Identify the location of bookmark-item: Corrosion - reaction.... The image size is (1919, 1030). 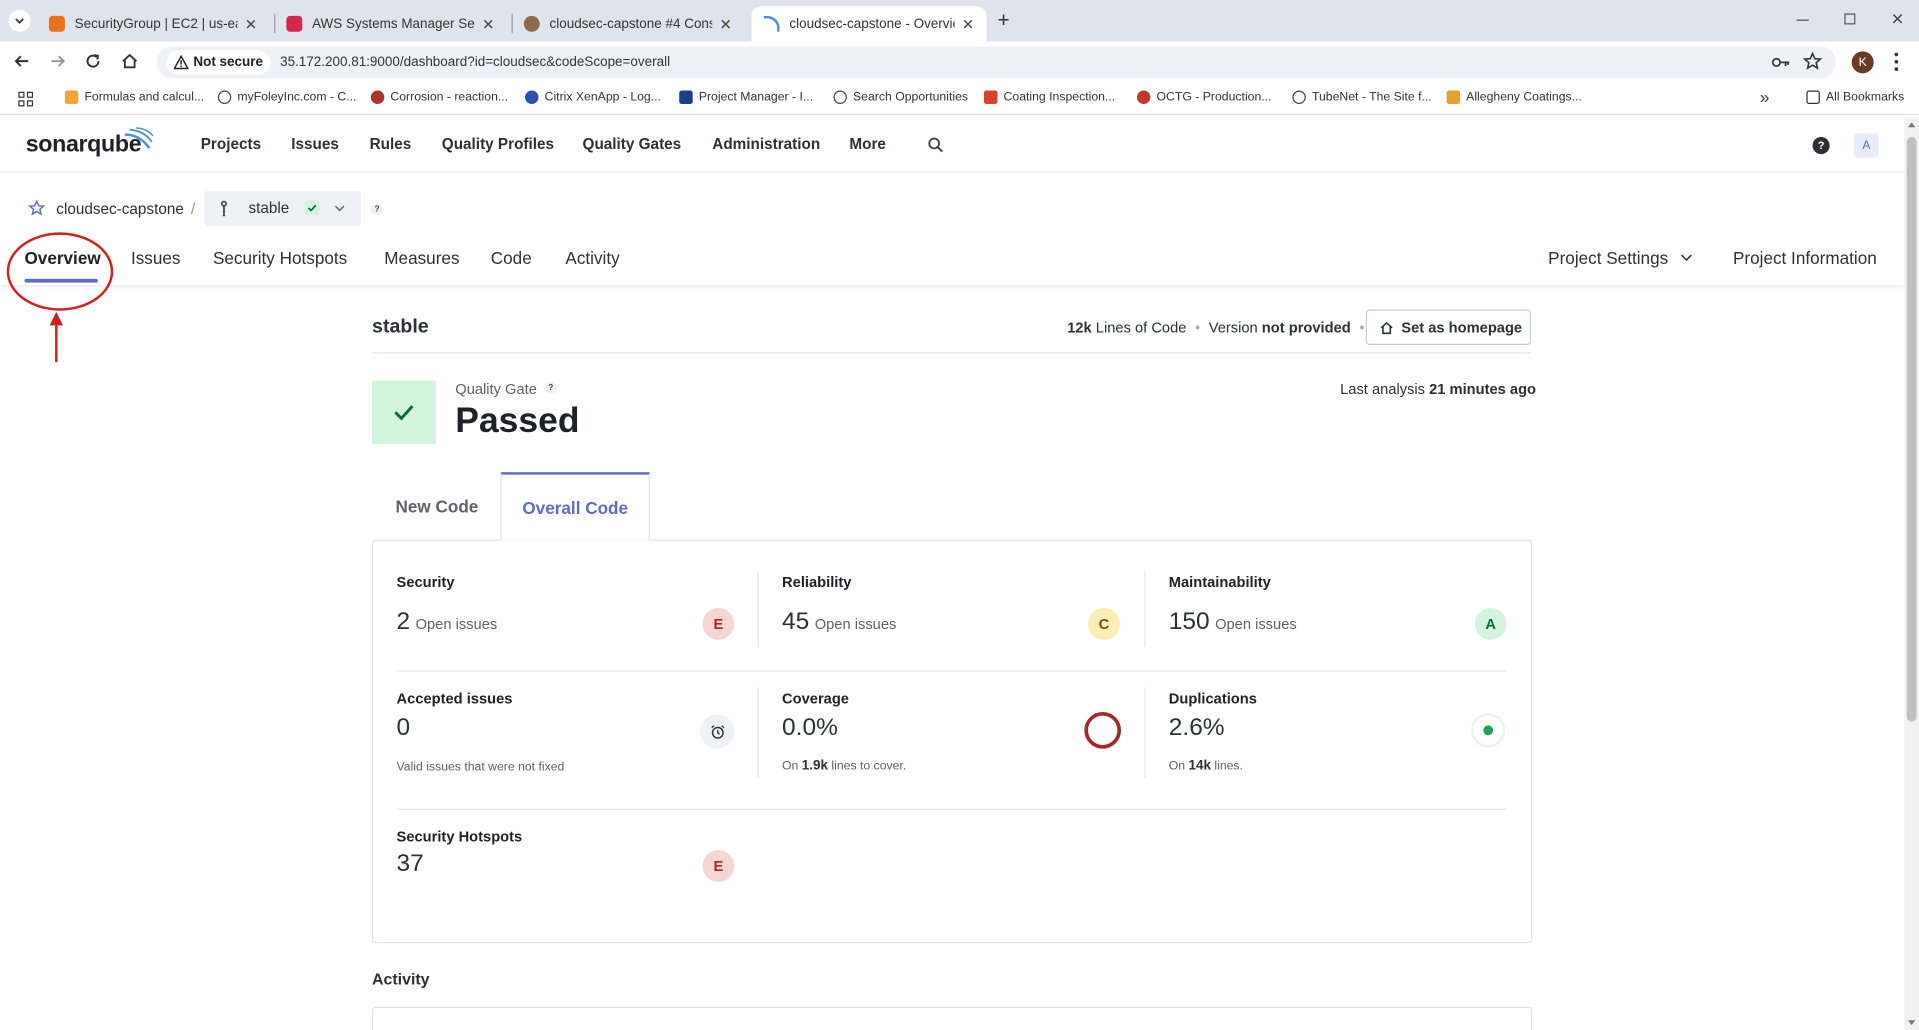
(439, 97).